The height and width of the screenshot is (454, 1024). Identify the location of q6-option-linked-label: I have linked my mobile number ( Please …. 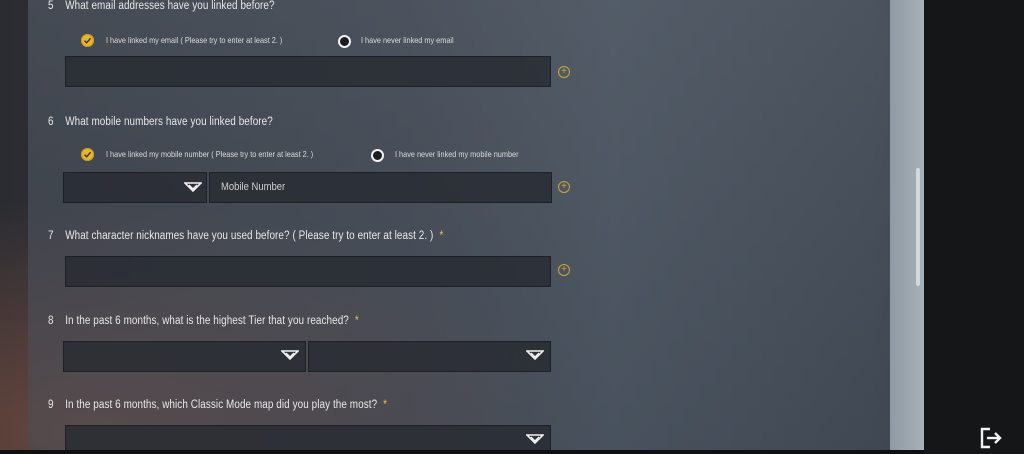
(210, 154).